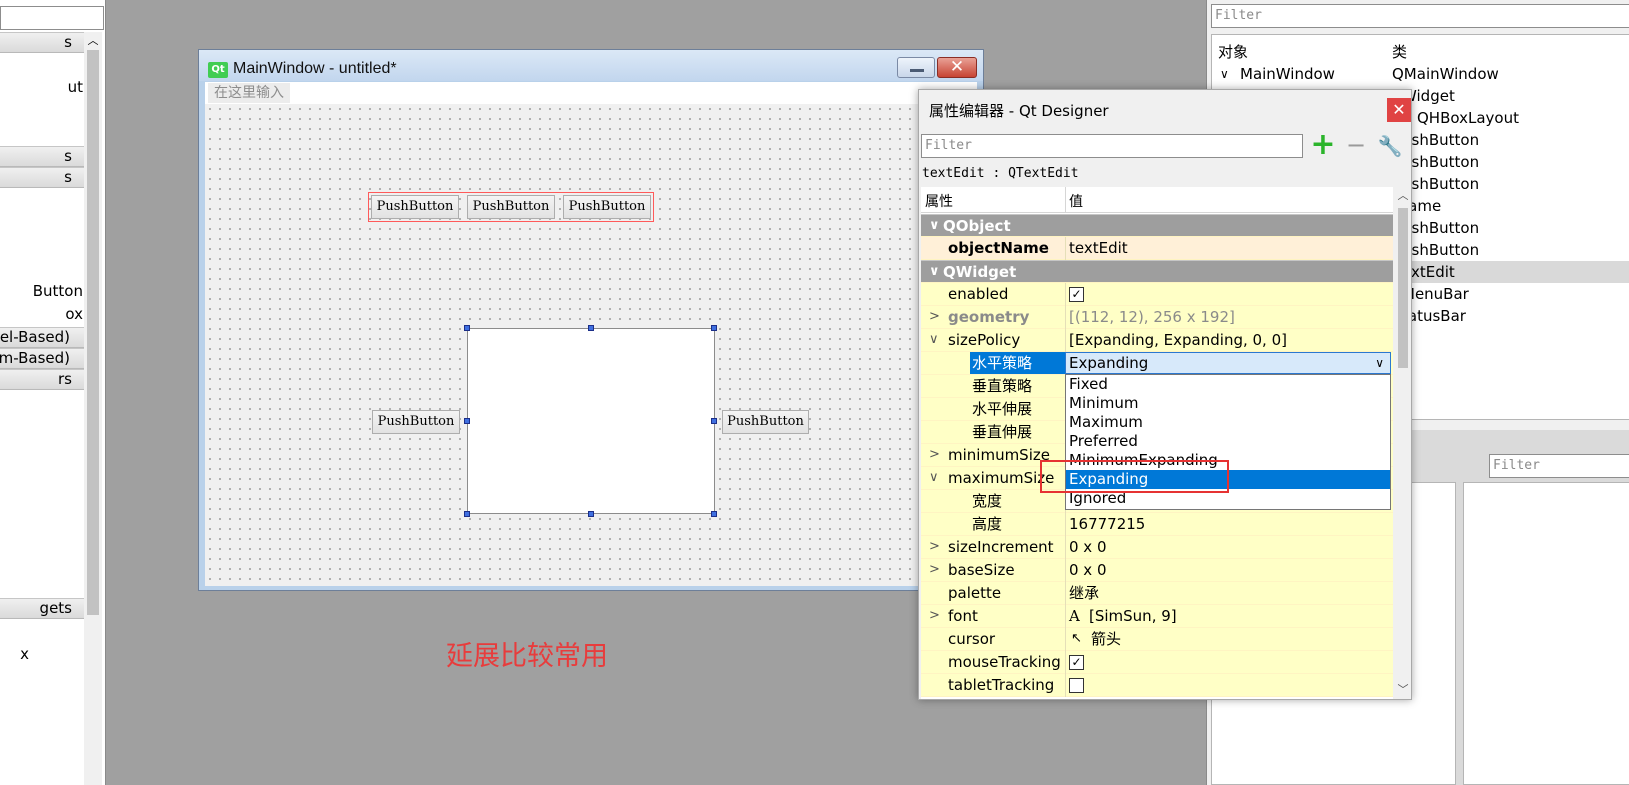 This screenshot has width=1629, height=785. What do you see at coordinates (1157, 271) in the screenshot?
I see `property-category-row: ∨ QWidget` at bounding box center [1157, 271].